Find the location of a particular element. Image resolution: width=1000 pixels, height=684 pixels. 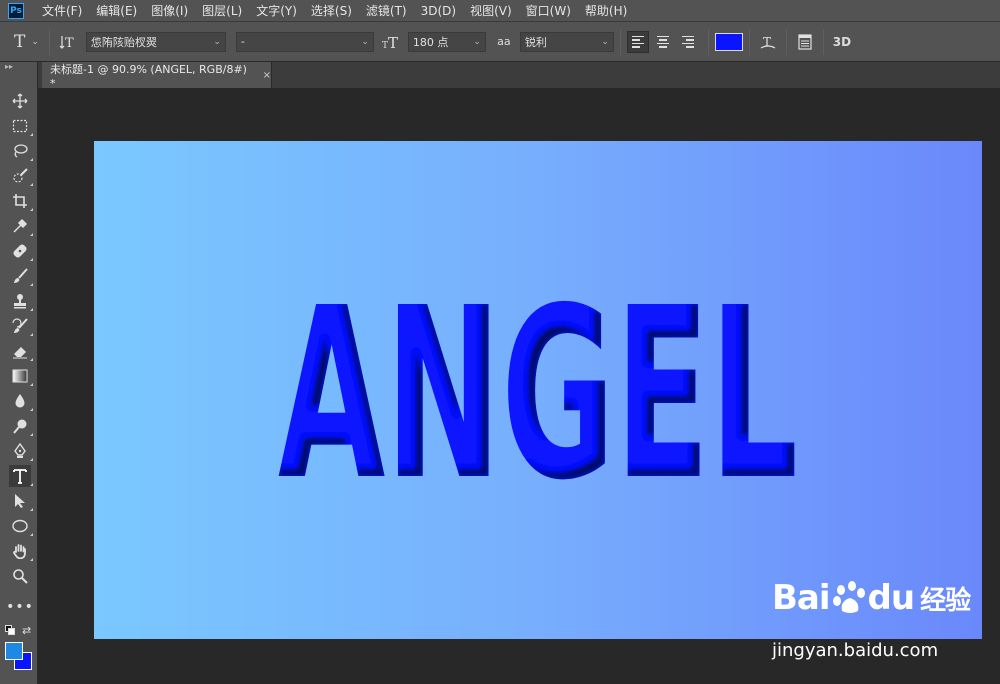

align-center-button is located at coordinates (663, 42).